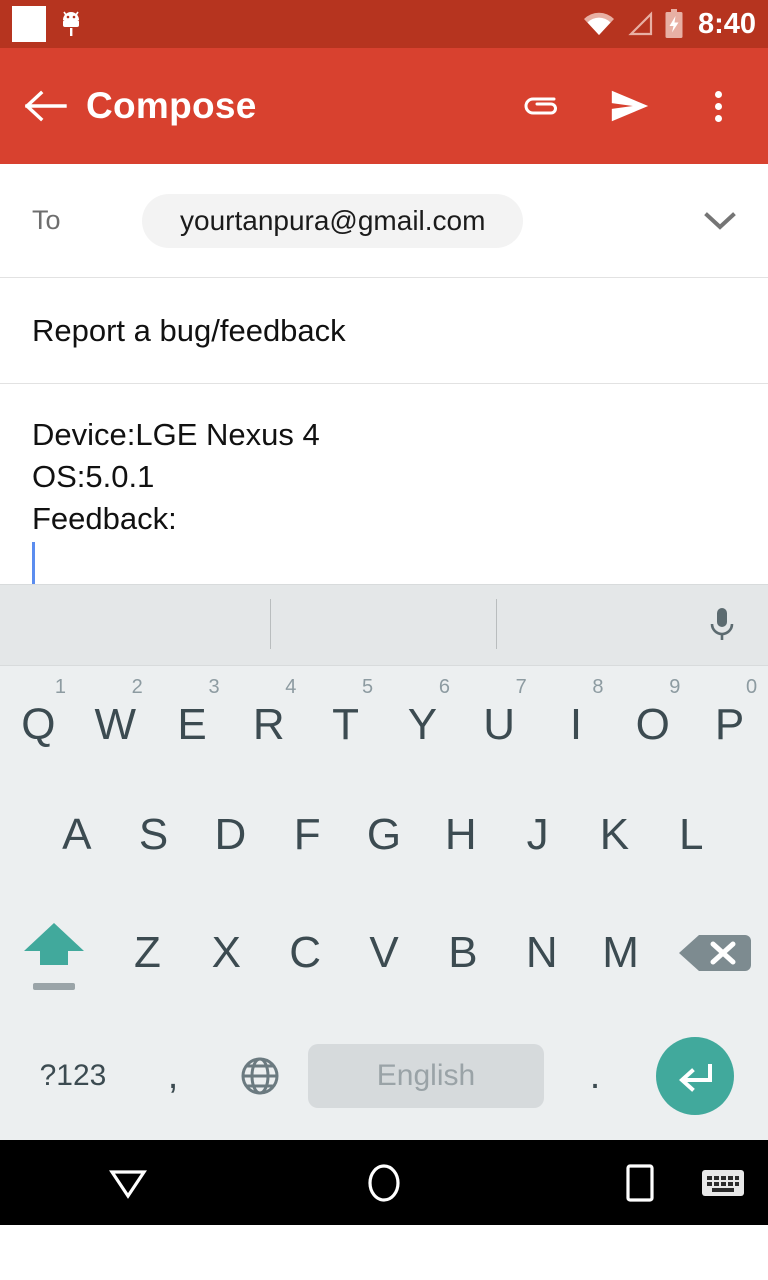 The image size is (768, 1280). I want to click on key-w: 2W, so click(115, 721).